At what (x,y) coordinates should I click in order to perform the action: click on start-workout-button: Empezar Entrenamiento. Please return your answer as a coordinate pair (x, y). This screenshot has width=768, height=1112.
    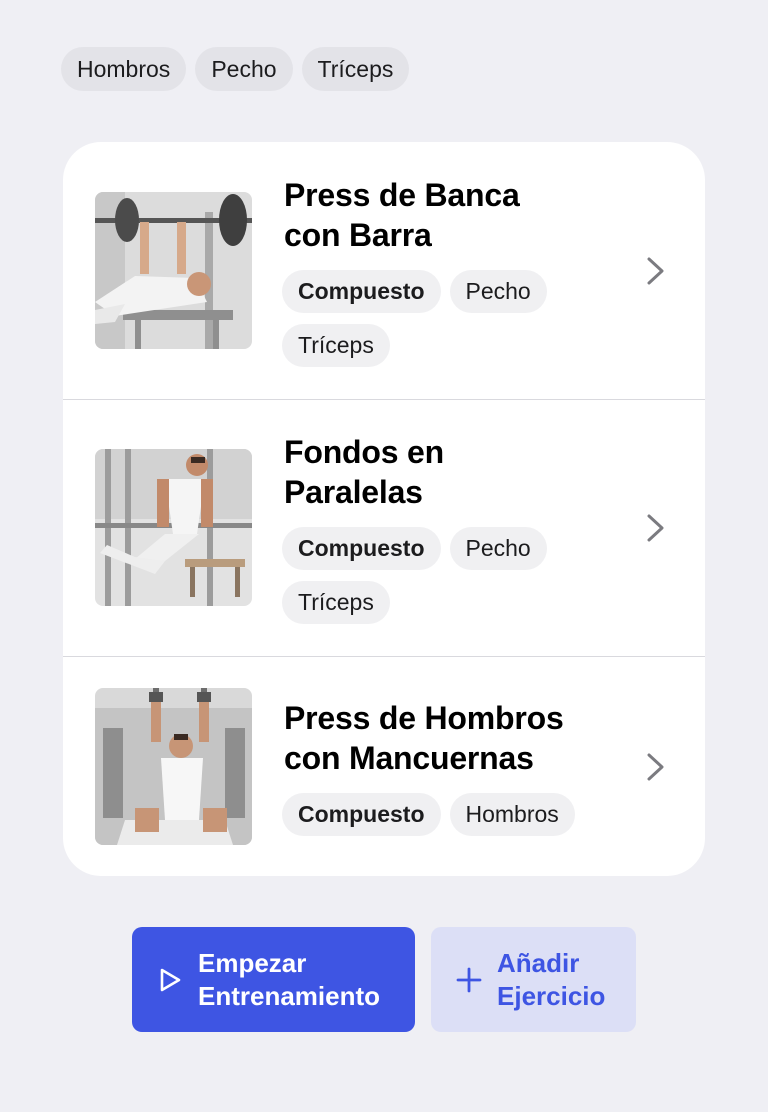
    Looking at the image, I should click on (273, 979).